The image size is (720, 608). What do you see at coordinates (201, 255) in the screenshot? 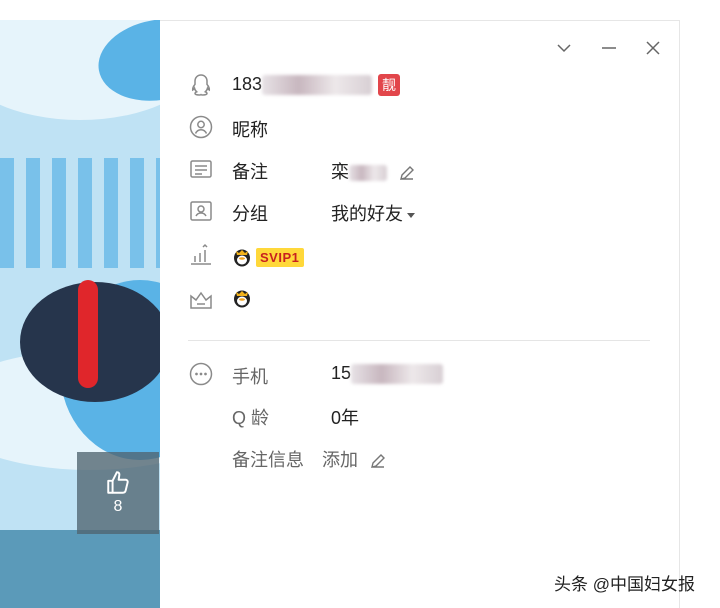
I see `bar-chart-icon` at bounding box center [201, 255].